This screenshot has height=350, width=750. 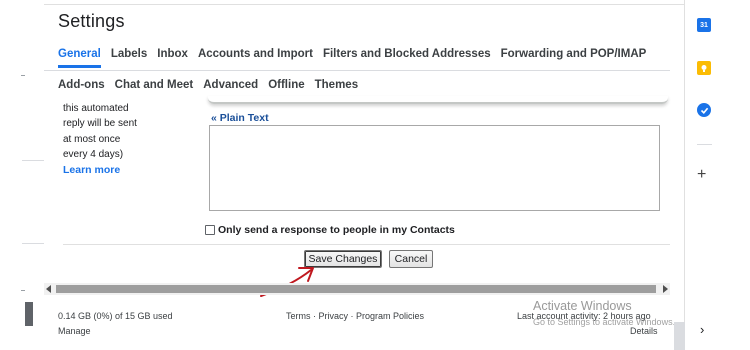 I want to click on storage-usage: 0.14 GB (0%) of 15 GB used, so click(x=115, y=316).